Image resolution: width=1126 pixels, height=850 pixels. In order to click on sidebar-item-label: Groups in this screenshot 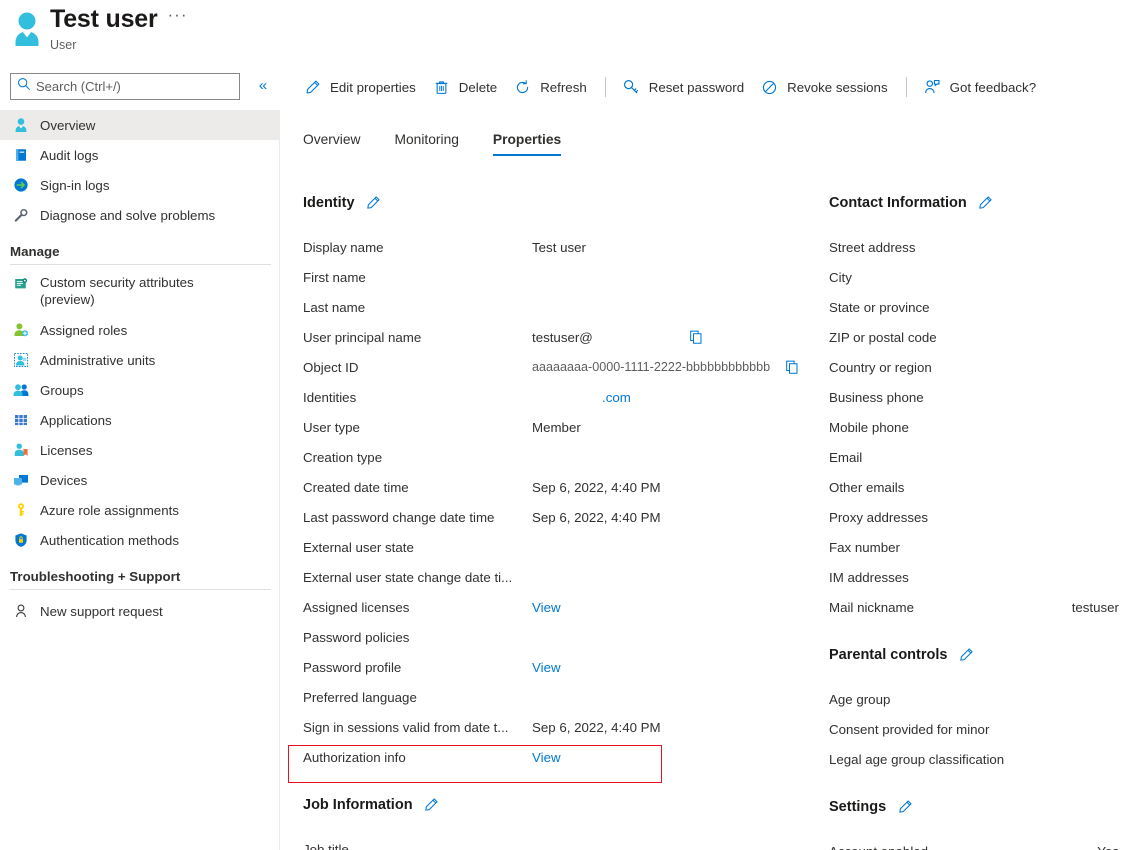, I will do `click(62, 390)`.